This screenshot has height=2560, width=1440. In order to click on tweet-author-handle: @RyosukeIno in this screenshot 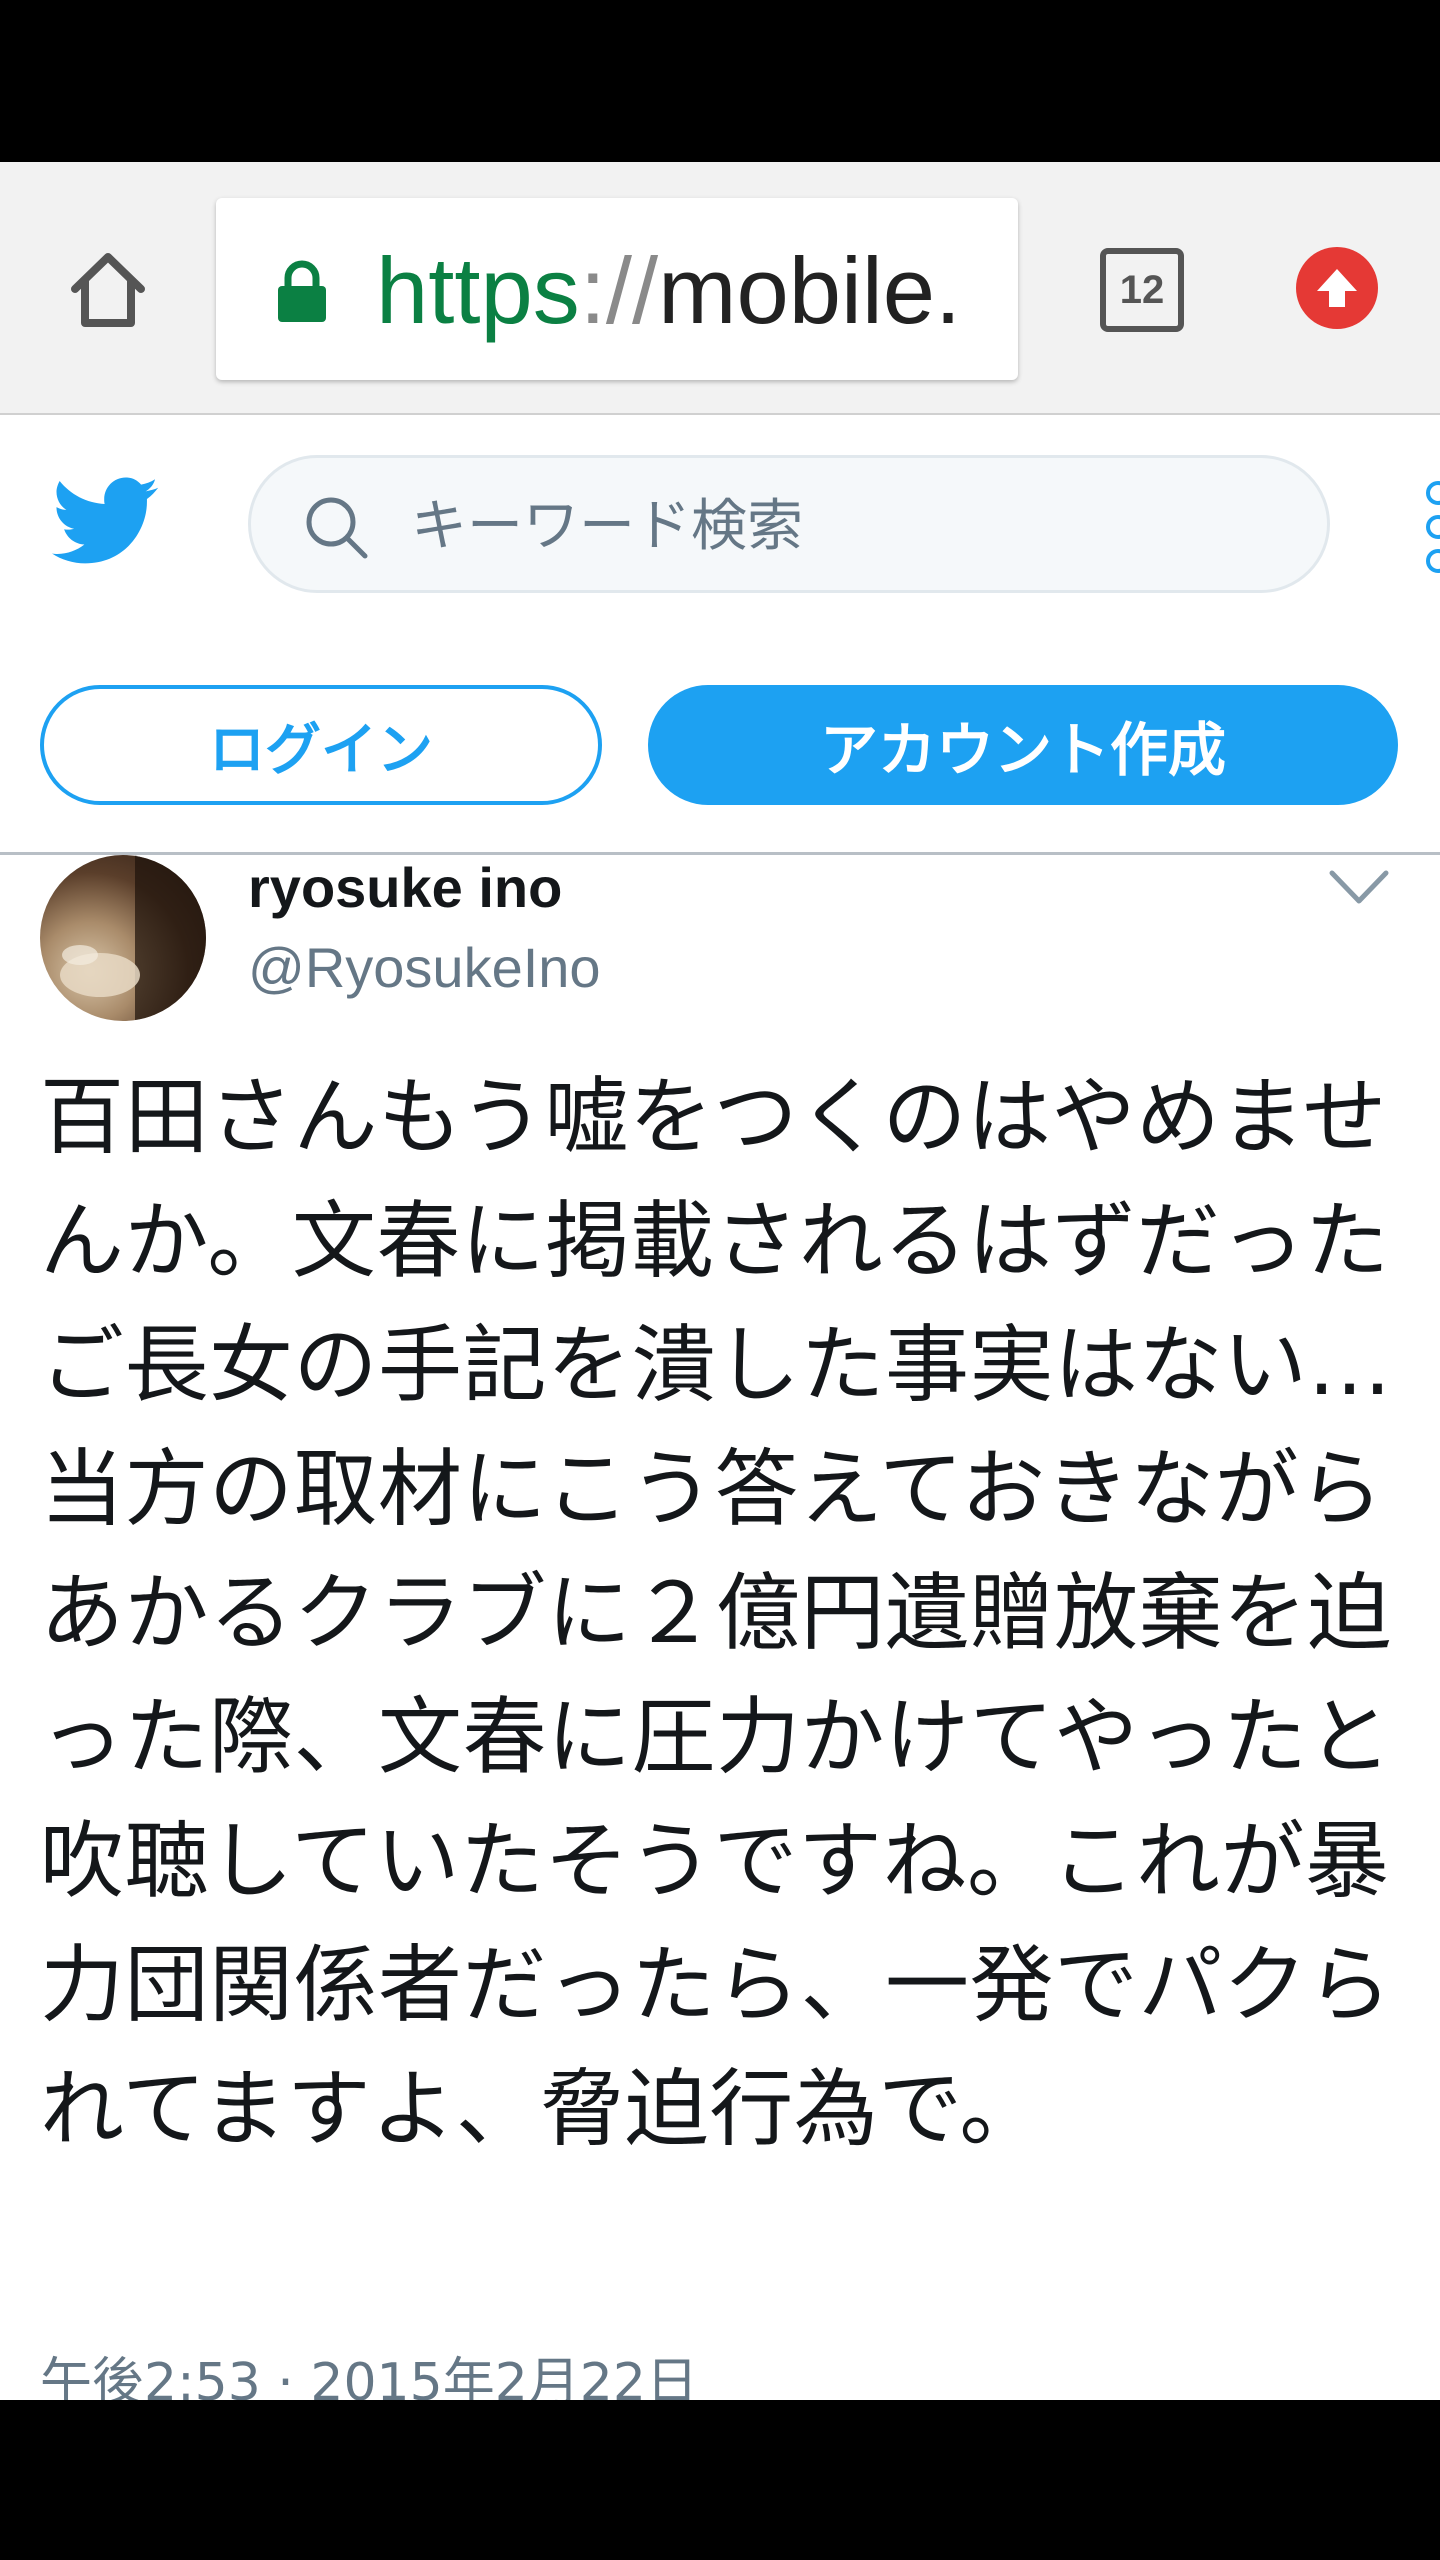, I will do `click(424, 968)`.